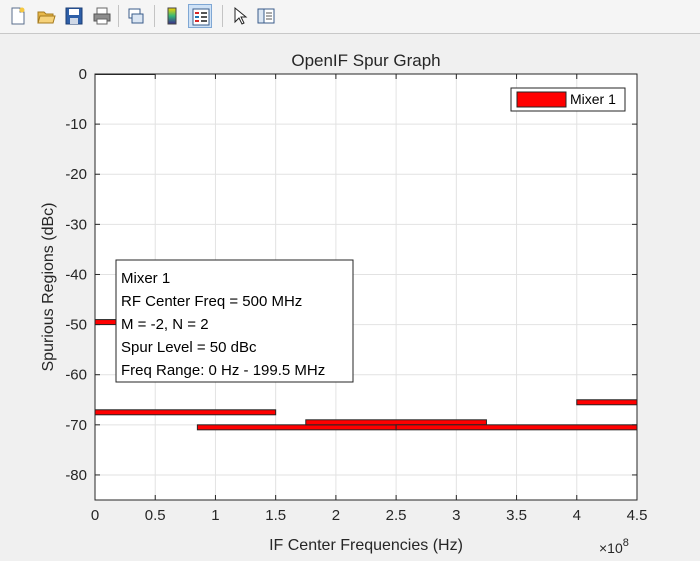 The height and width of the screenshot is (561, 700). I want to click on x-tick-label: 2, so click(336, 515).